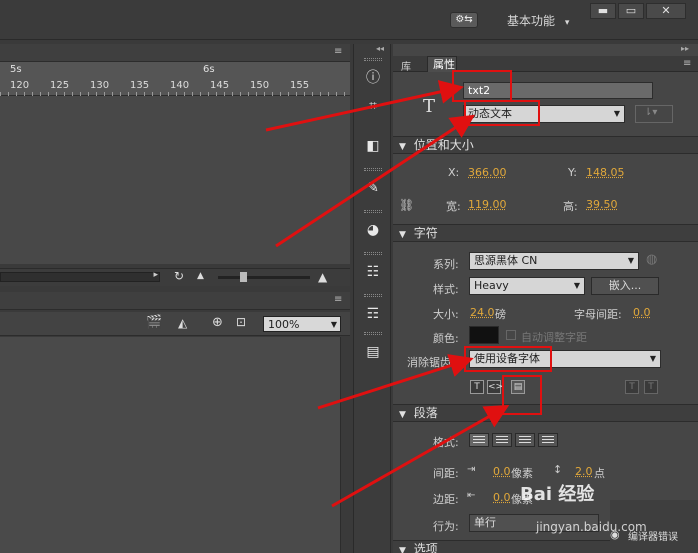 The image size is (698, 553). Describe the element at coordinates (654, 114) in the screenshot. I see `text-orientation-button: ⇂▾` at that location.